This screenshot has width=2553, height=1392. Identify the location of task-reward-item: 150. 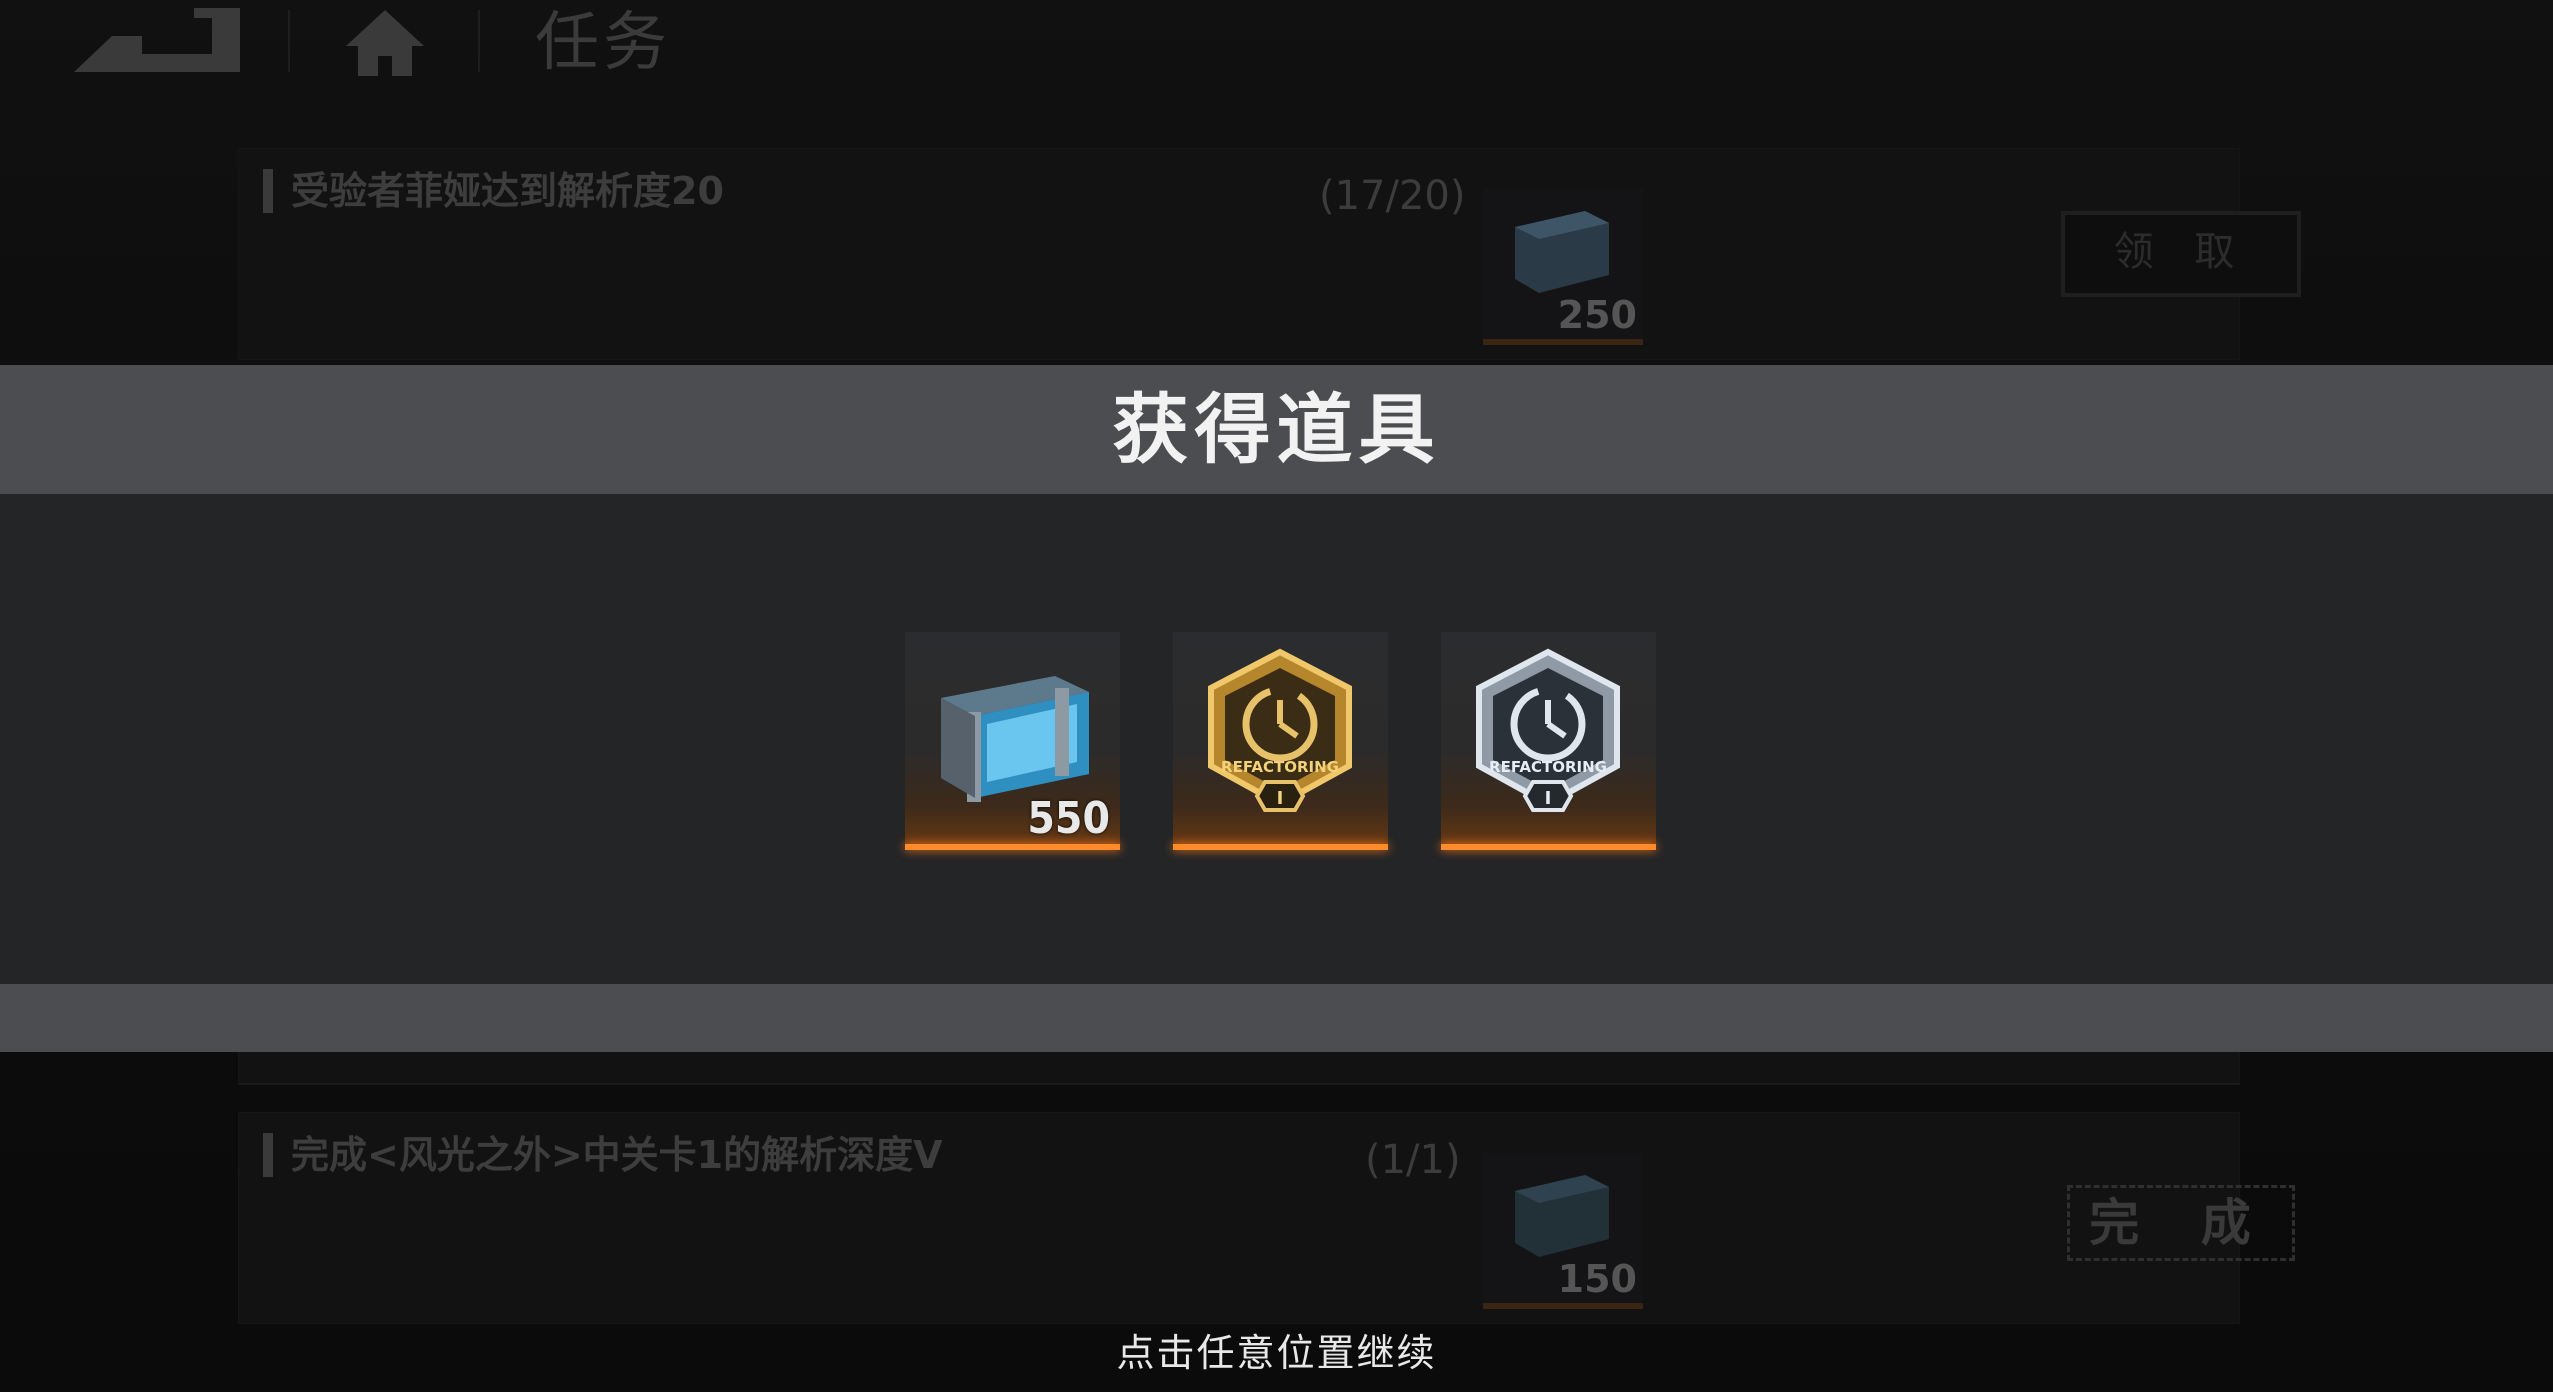
(1563, 1231).